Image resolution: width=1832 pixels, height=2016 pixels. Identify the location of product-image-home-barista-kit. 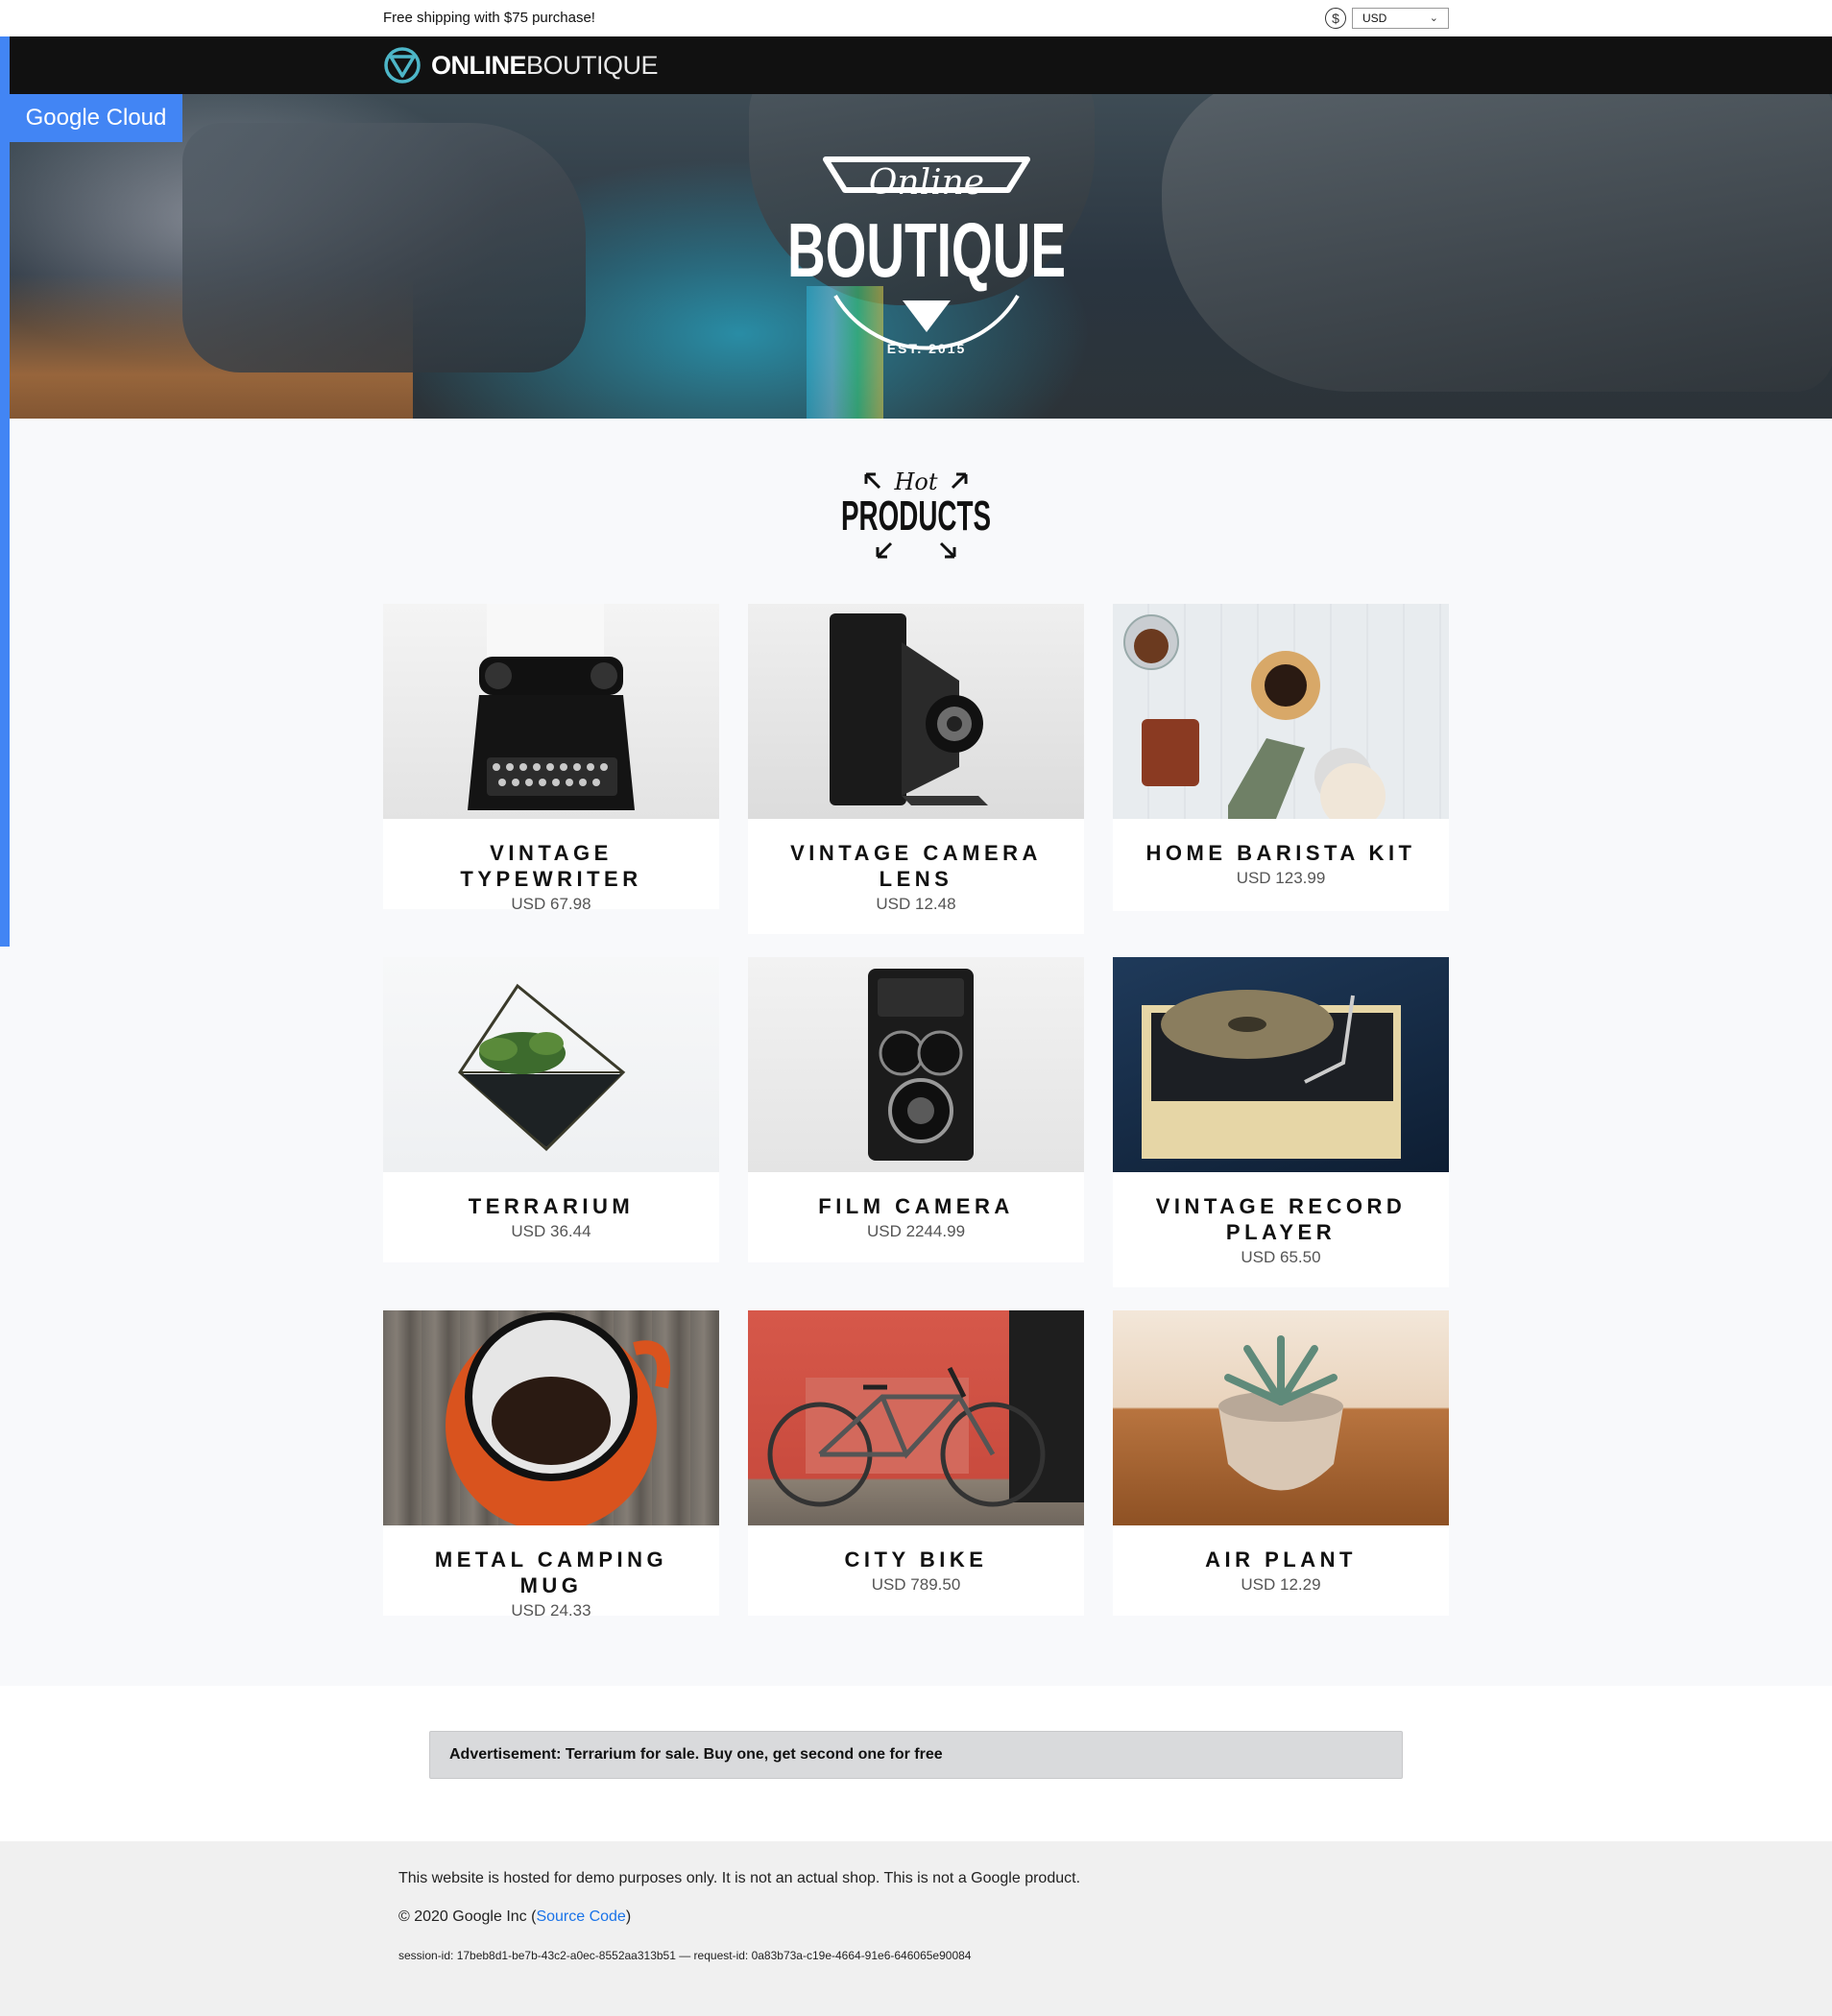
(1281, 711).